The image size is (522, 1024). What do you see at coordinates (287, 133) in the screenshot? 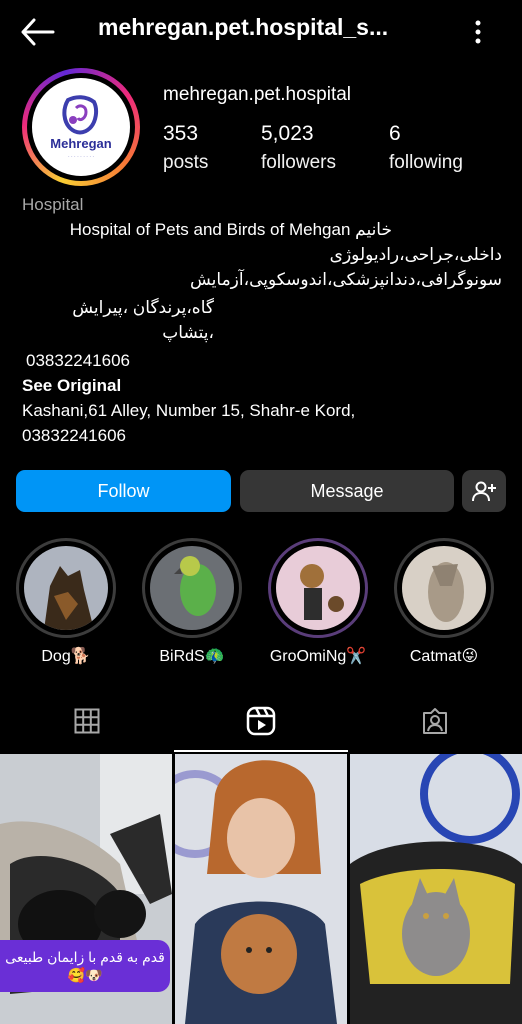
I see `stat-value: 5,023` at bounding box center [287, 133].